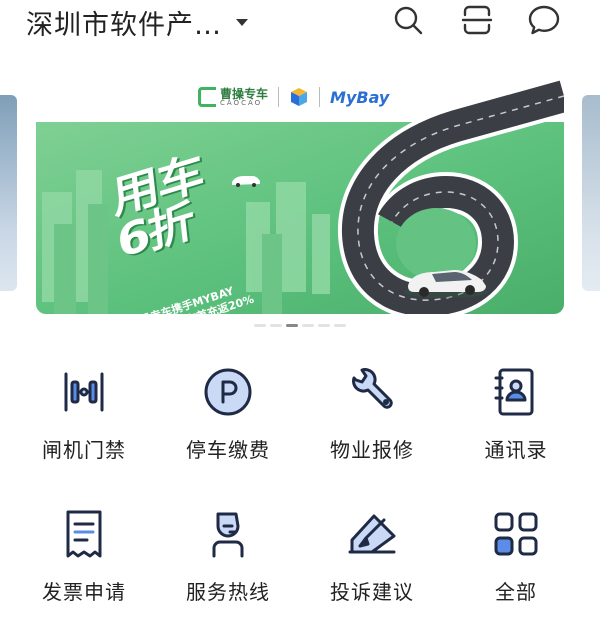 The width and height of the screenshot is (600, 626). Describe the element at coordinates (372, 534) in the screenshot. I see `complaint-edit-icon` at that location.